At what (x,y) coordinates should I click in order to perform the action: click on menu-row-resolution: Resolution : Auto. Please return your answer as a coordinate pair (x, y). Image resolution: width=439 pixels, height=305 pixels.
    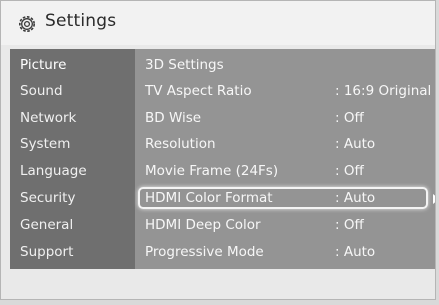
    Looking at the image, I should click on (285, 144).